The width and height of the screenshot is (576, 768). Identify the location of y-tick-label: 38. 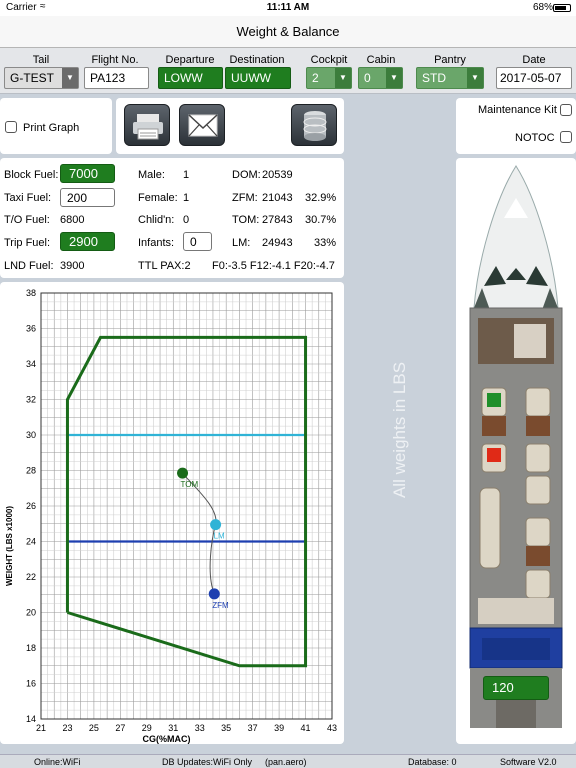
(31, 293).